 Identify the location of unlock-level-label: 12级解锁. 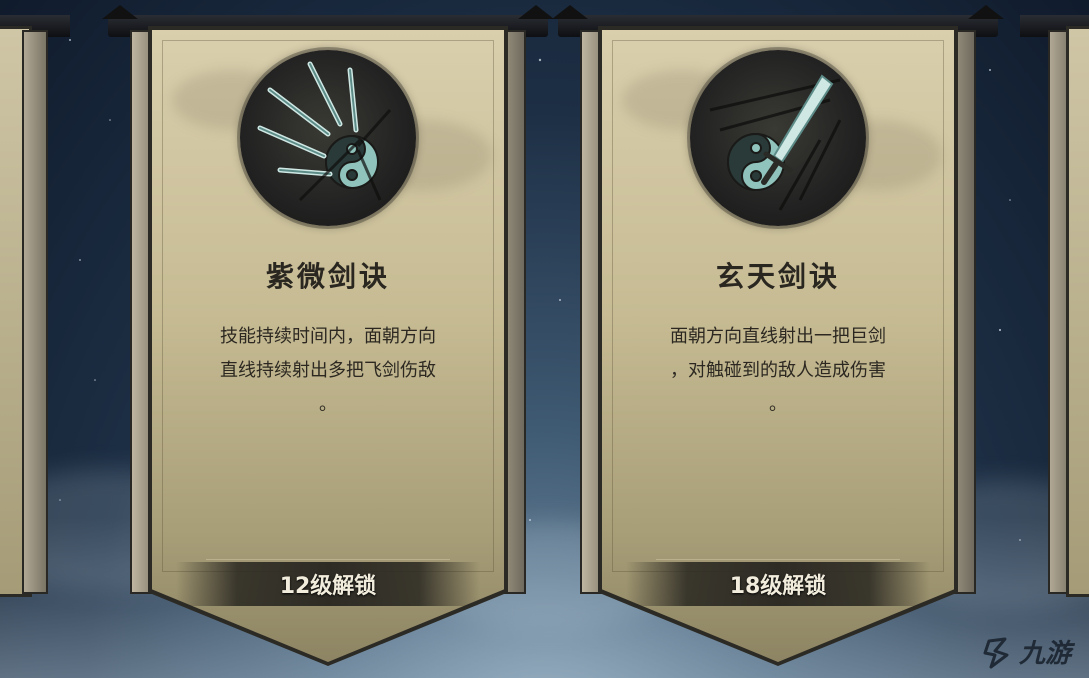
(328, 586).